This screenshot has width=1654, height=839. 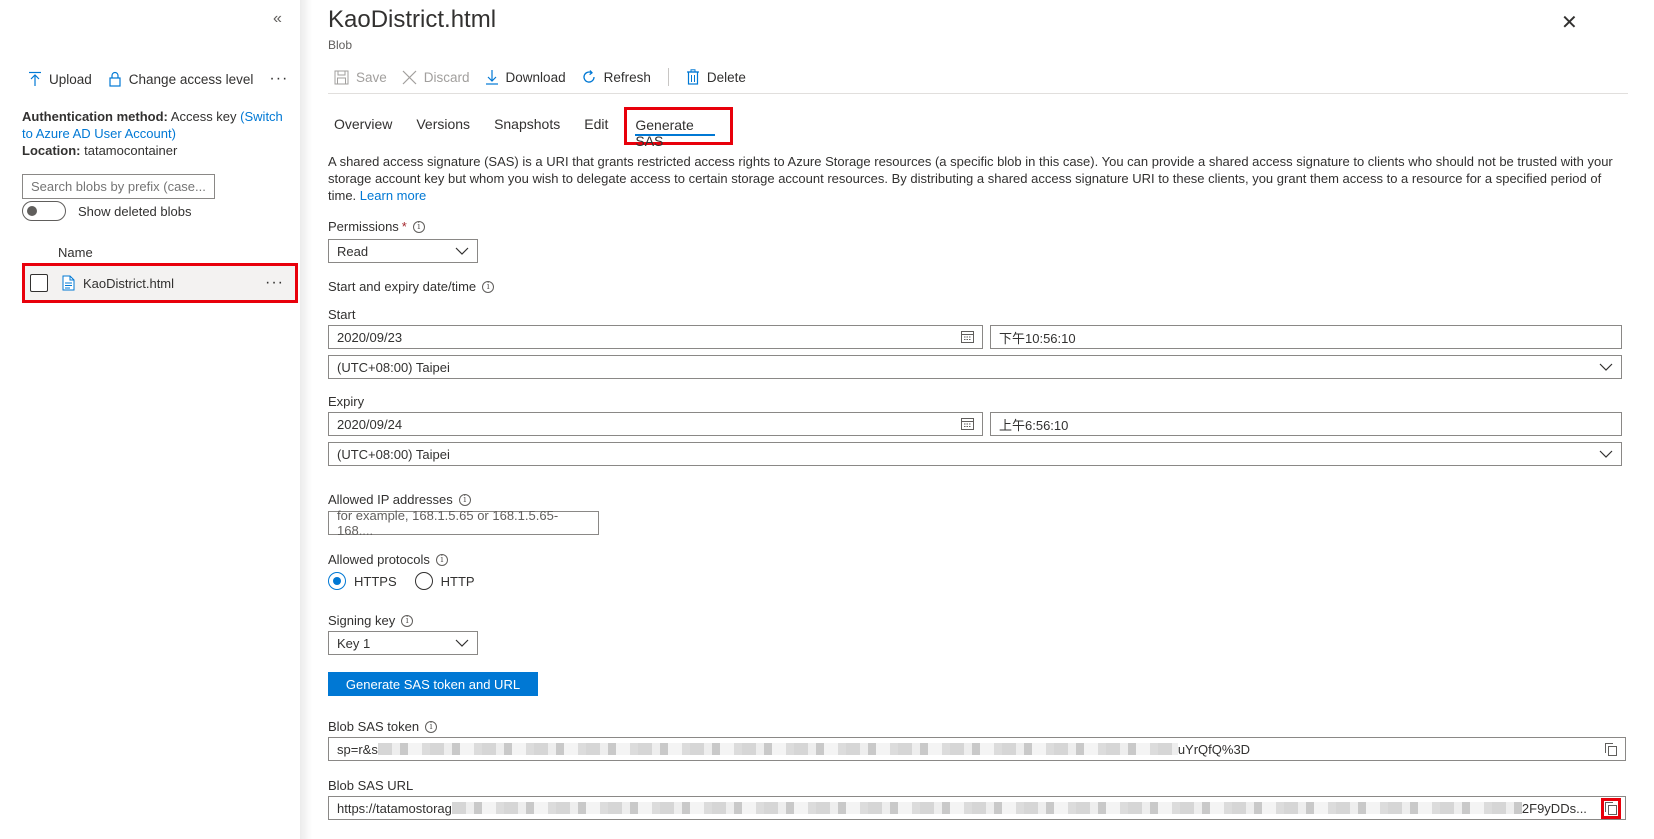 What do you see at coordinates (346, 401) in the screenshot?
I see `expiry-label: Expiry` at bounding box center [346, 401].